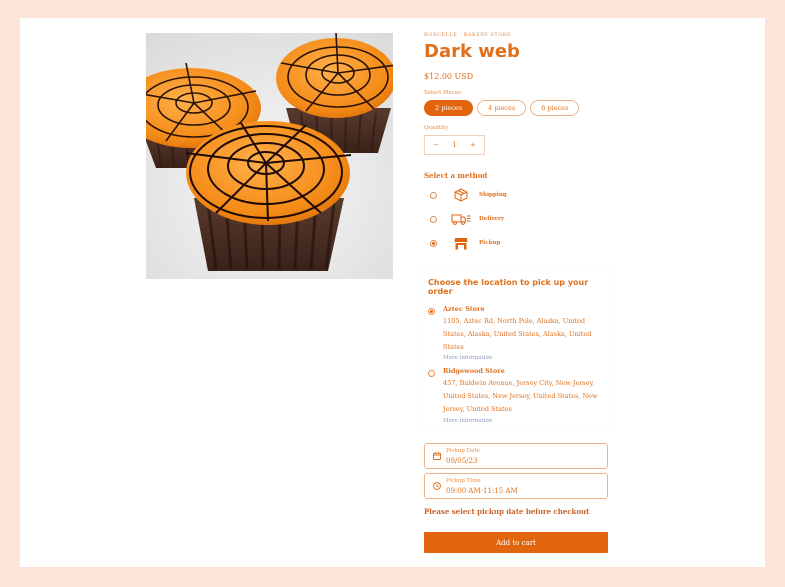 The height and width of the screenshot is (587, 785). What do you see at coordinates (433, 219) in the screenshot?
I see `delivery-radio` at bounding box center [433, 219].